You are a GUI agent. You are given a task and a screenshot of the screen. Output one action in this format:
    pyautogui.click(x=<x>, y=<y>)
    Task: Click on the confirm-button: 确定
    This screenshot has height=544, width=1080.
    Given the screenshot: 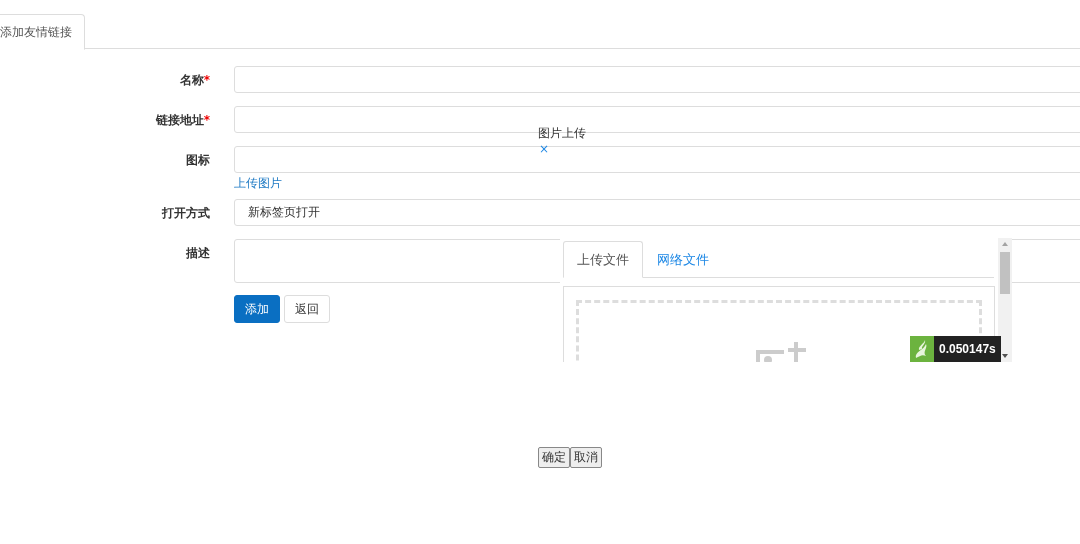 What is the action you would take?
    pyautogui.click(x=554, y=457)
    